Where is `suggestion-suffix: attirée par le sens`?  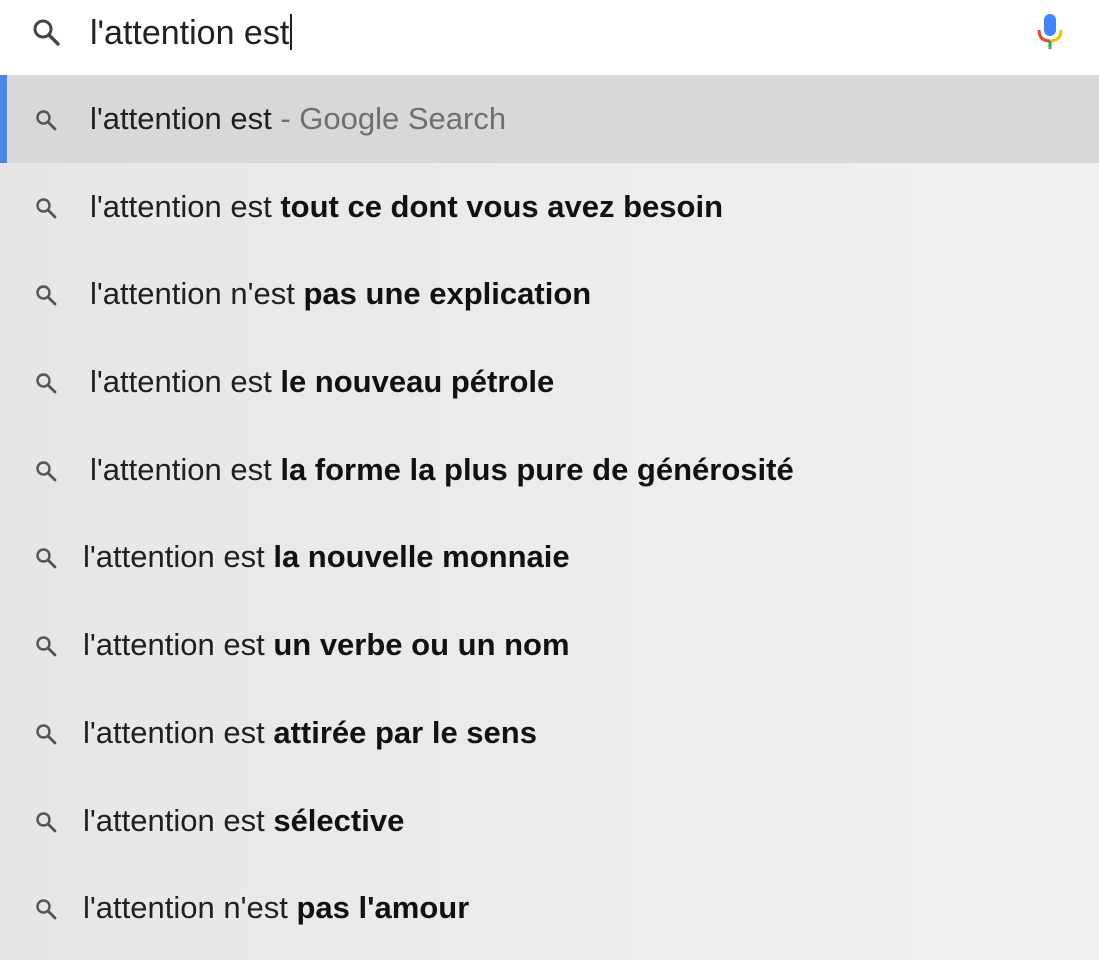
suggestion-suffix: attirée par le sens is located at coordinates (405, 732).